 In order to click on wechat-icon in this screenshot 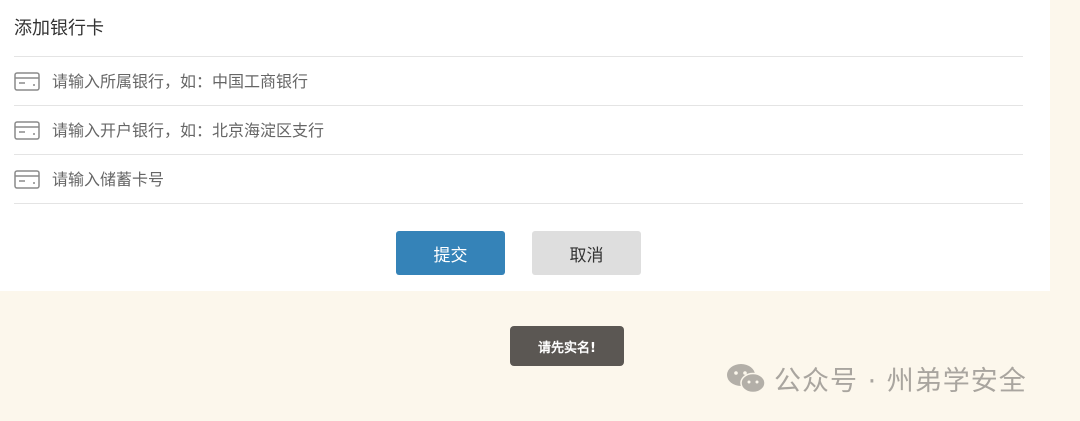, I will do `click(746, 379)`.